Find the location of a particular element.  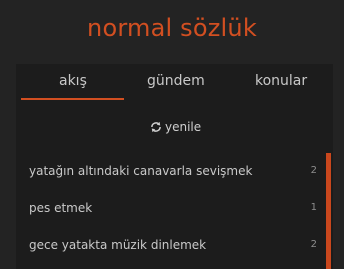

list-item: yatağın altındaki canavarla sevişmek 2 is located at coordinates (171, 172).